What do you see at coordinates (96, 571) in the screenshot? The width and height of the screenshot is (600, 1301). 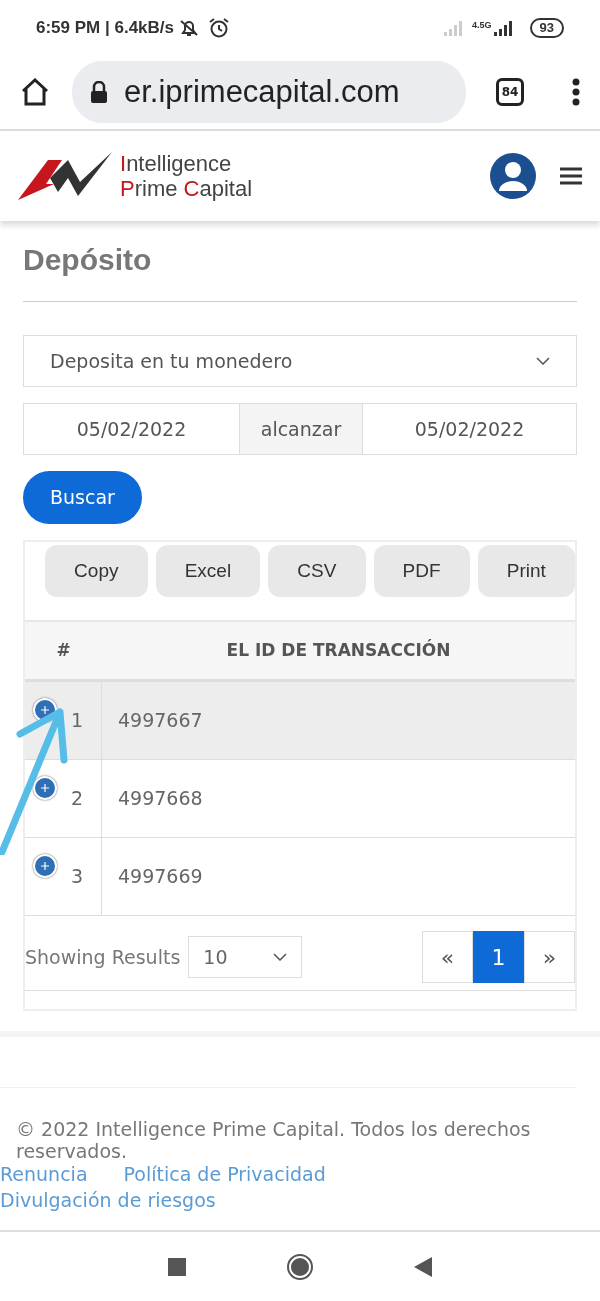 I see `export-button: Copy` at bounding box center [96, 571].